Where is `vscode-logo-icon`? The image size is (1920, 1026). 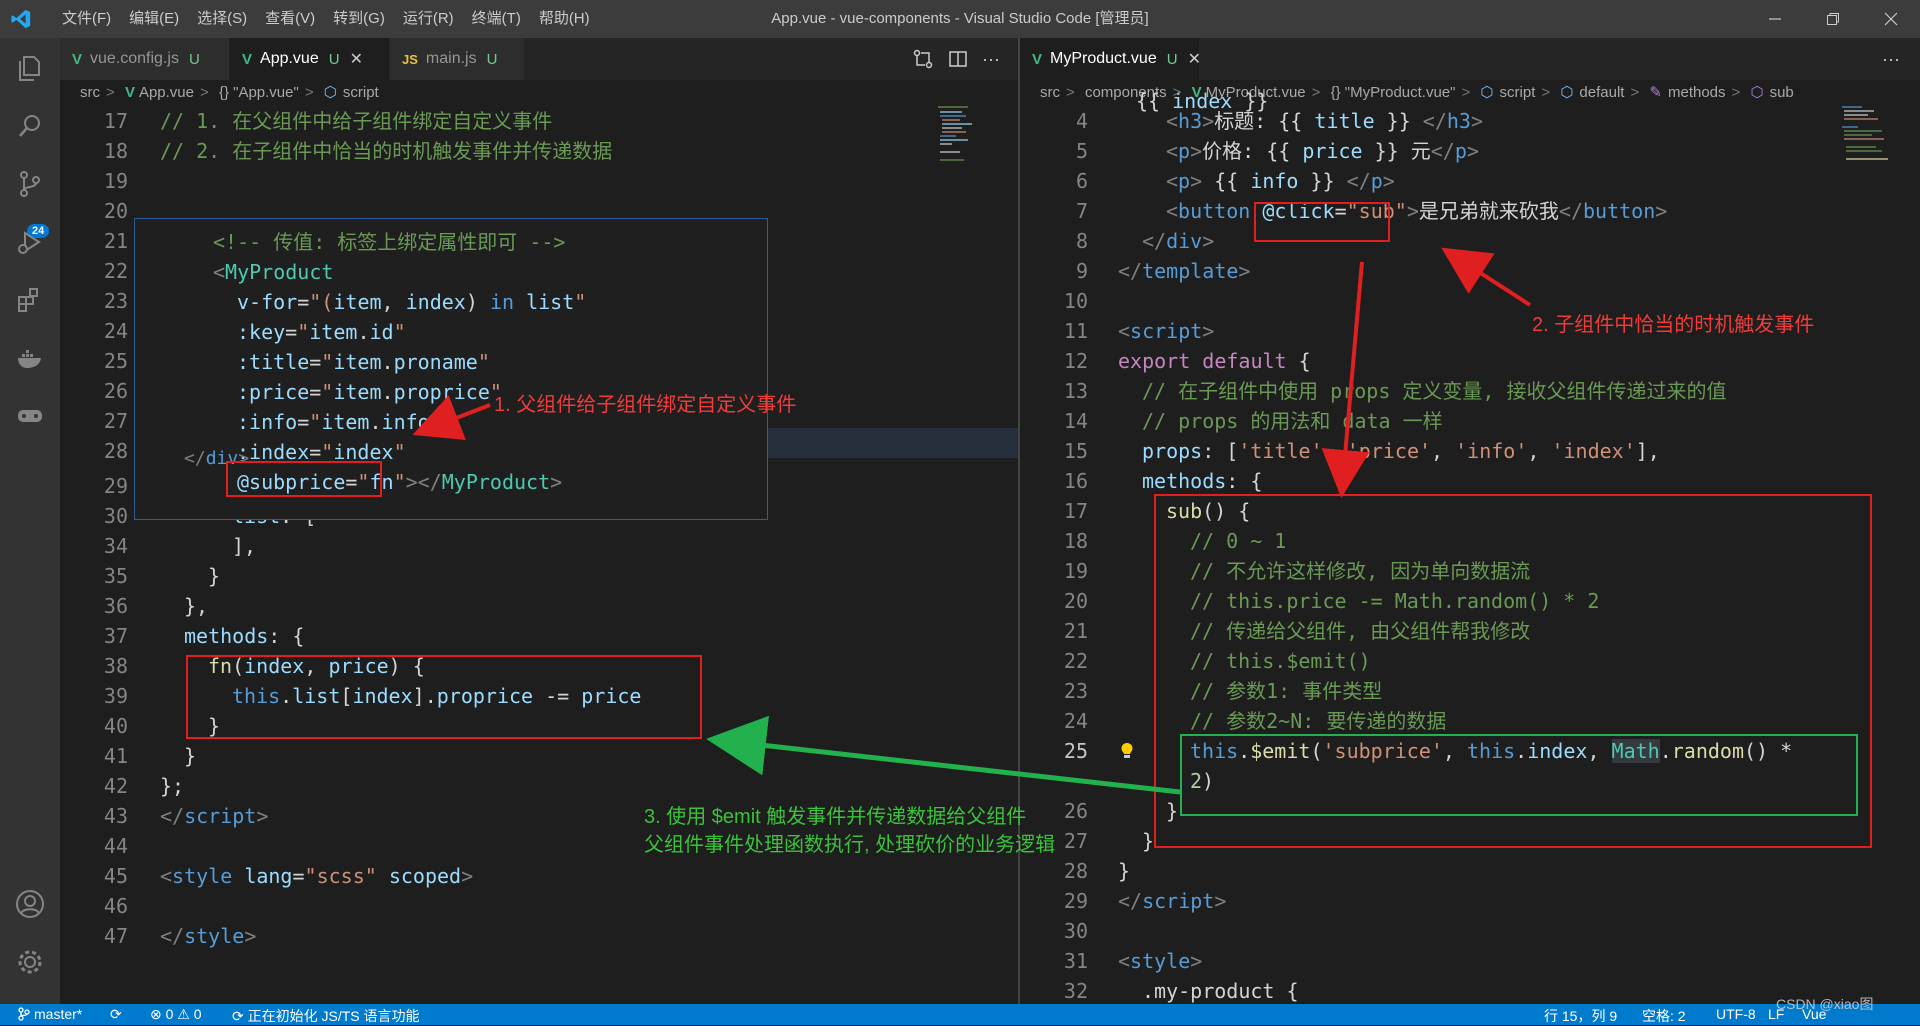
vscode-logo-icon is located at coordinates (21, 19).